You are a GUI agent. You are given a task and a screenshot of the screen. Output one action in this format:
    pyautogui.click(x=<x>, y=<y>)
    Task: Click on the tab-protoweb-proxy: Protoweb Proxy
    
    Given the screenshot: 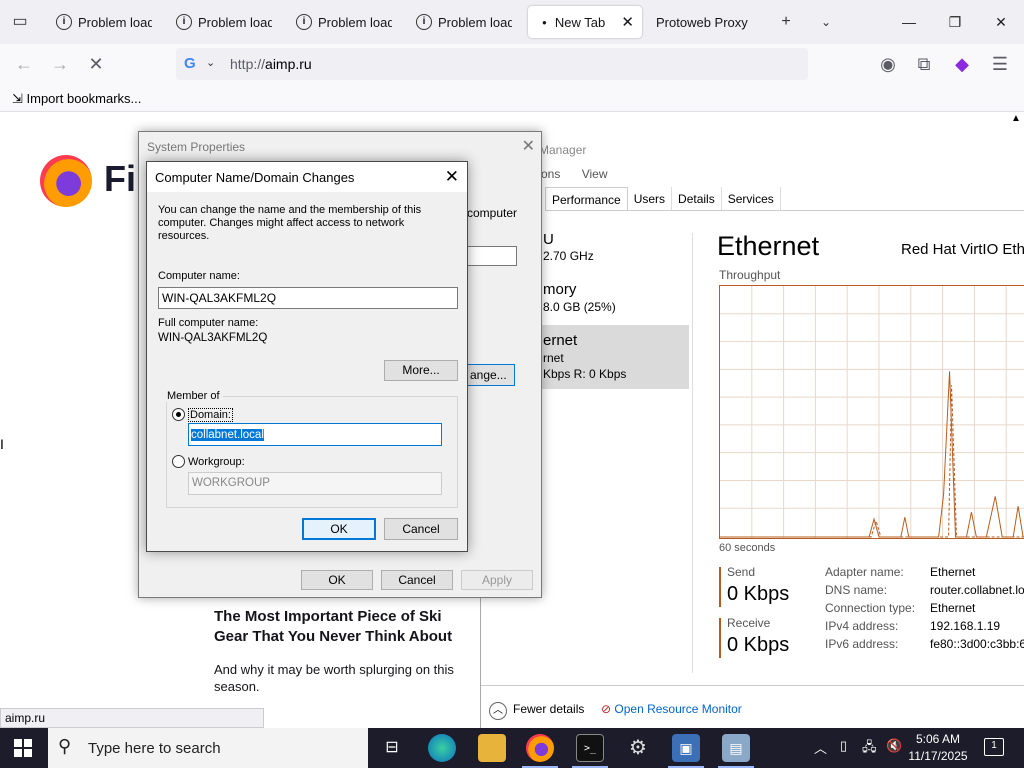 What is the action you would take?
    pyautogui.click(x=708, y=22)
    